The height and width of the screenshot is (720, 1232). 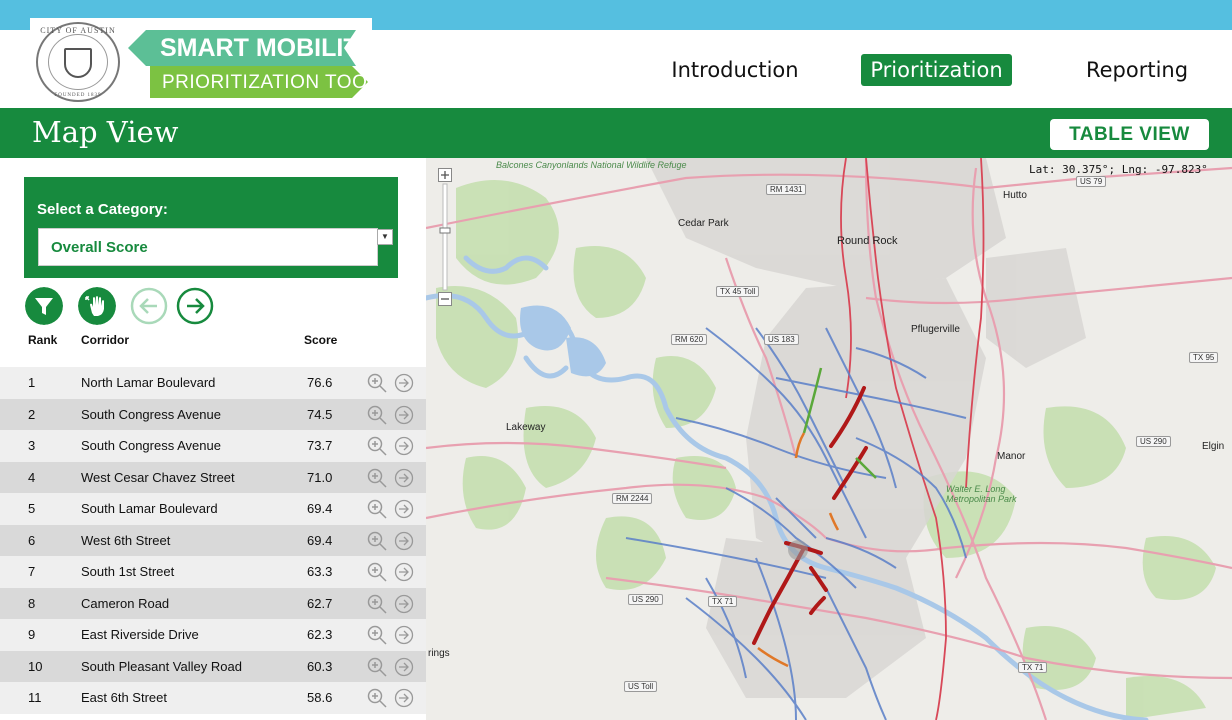 I want to click on row-corridor: North Lamar Boulevard, so click(x=148, y=382).